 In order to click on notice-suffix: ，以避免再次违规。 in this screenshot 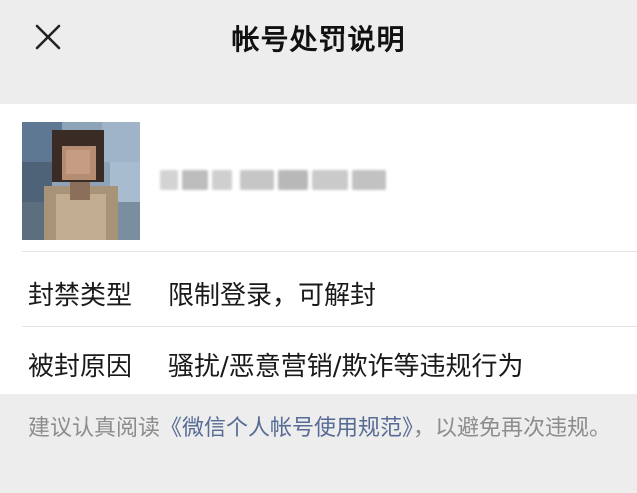, I will do `click(512, 428)`.